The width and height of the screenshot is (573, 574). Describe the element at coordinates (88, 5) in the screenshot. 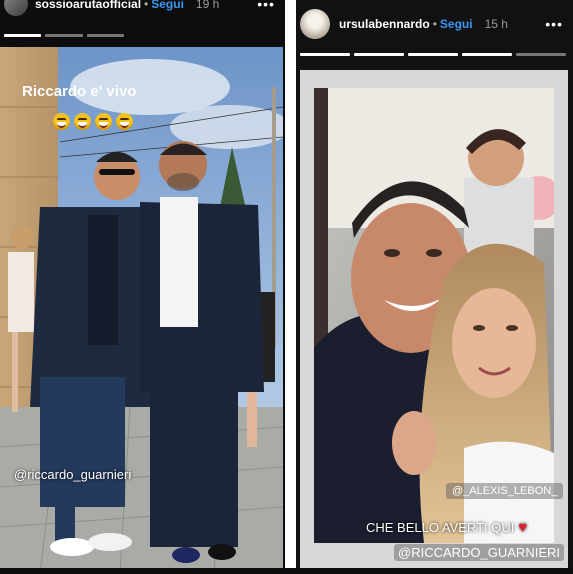

I see `username: sossioarutaofficial` at that location.